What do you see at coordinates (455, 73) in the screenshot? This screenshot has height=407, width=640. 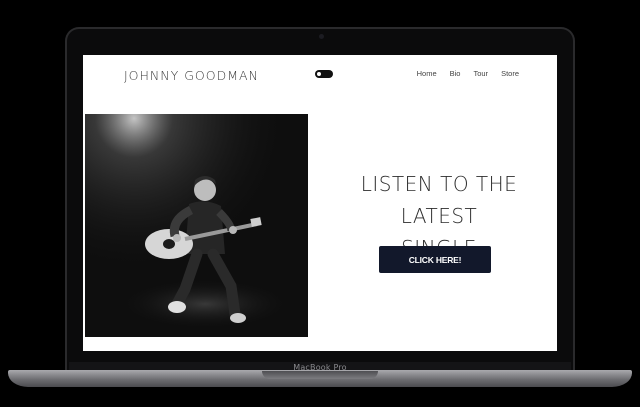 I see `nav-bio-link: Bio` at bounding box center [455, 73].